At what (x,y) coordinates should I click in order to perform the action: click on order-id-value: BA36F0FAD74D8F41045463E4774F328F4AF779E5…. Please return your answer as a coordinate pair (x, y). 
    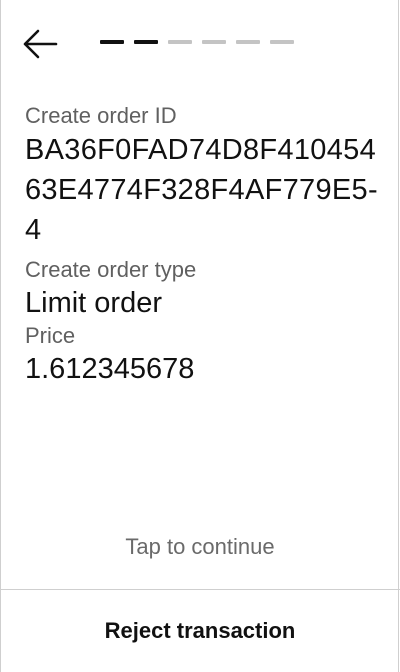
    Looking at the image, I should click on (201, 190).